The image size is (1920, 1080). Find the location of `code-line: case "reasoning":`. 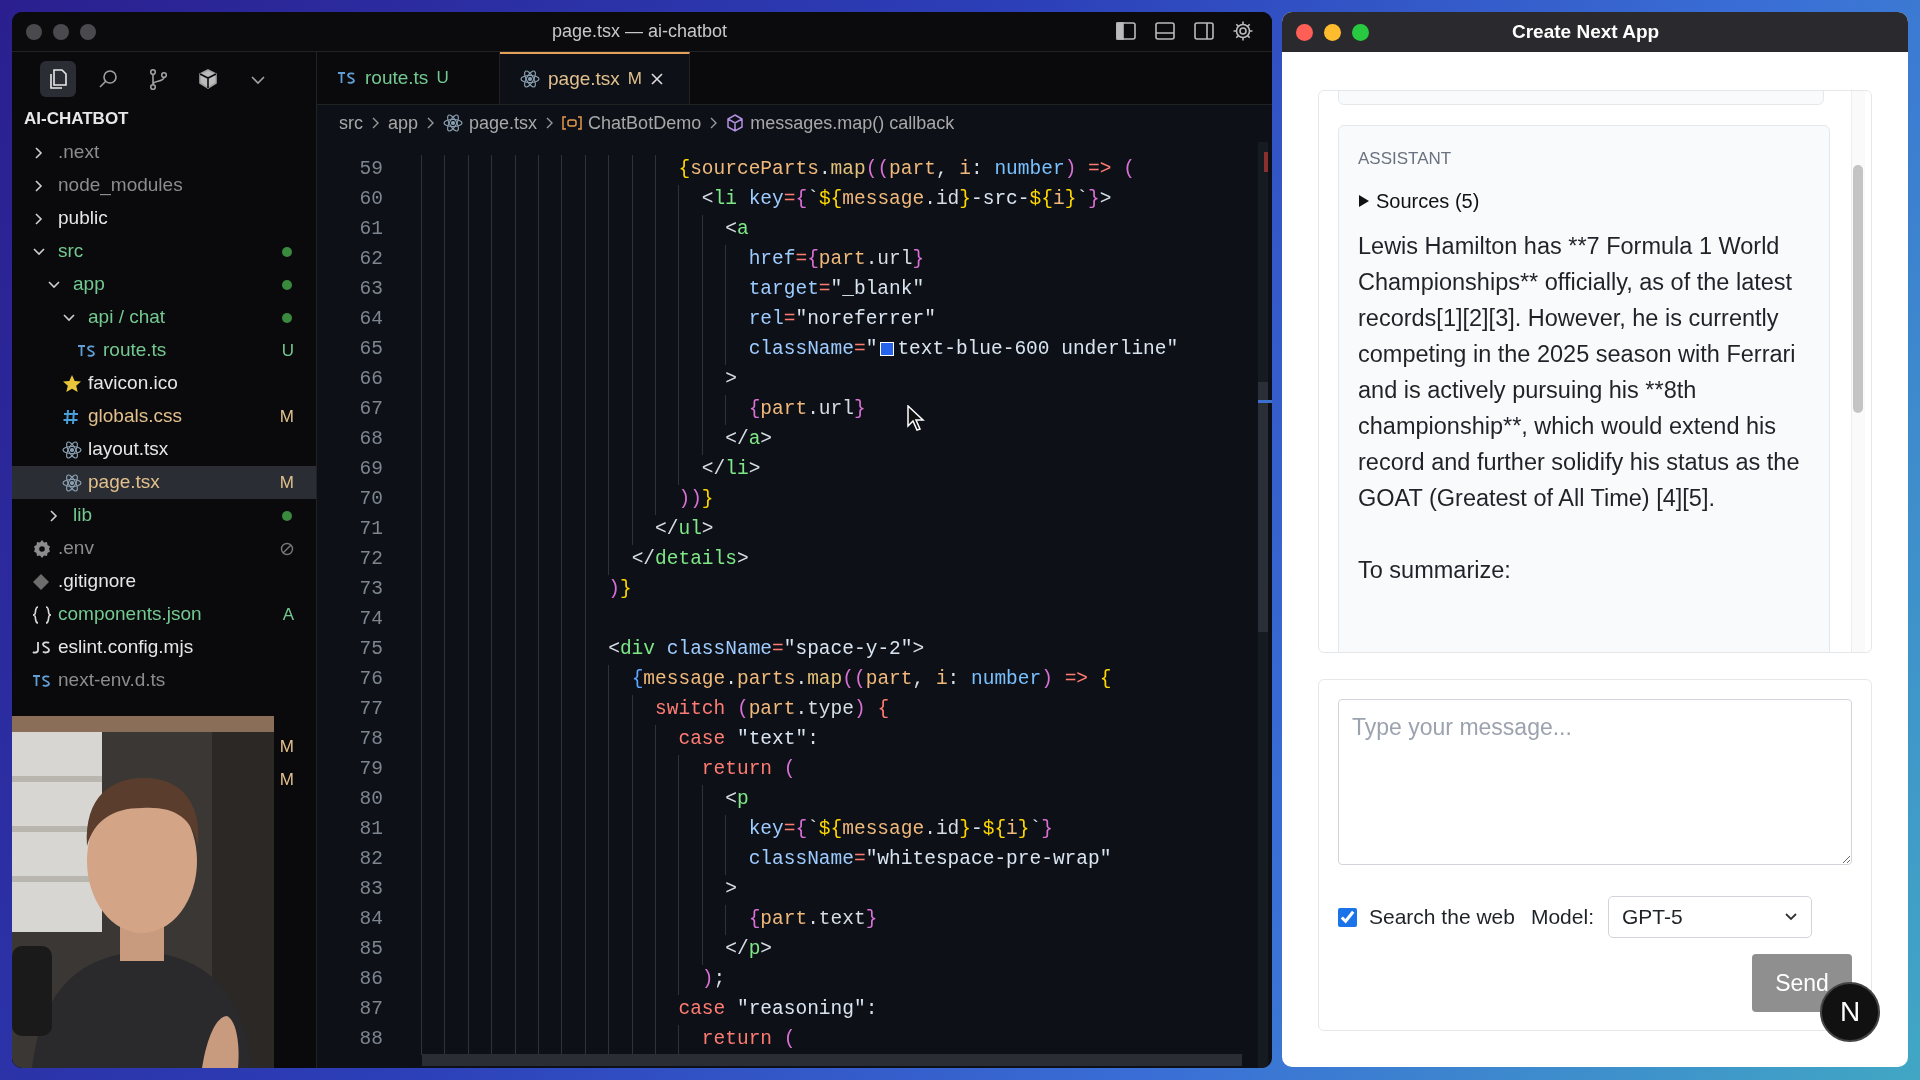

code-line: case "reasoning": is located at coordinates (778, 1010).